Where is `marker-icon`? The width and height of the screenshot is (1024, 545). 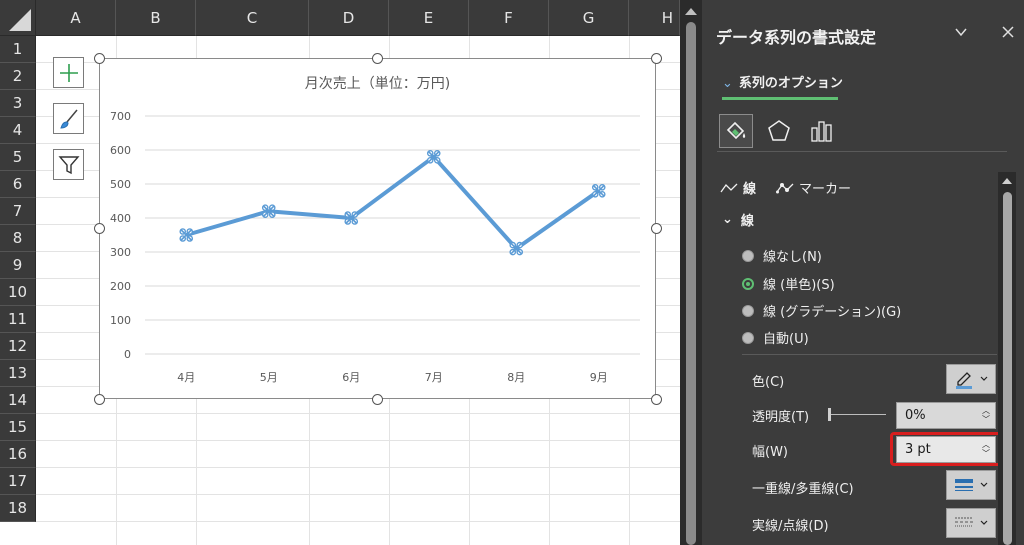 marker-icon is located at coordinates (785, 187).